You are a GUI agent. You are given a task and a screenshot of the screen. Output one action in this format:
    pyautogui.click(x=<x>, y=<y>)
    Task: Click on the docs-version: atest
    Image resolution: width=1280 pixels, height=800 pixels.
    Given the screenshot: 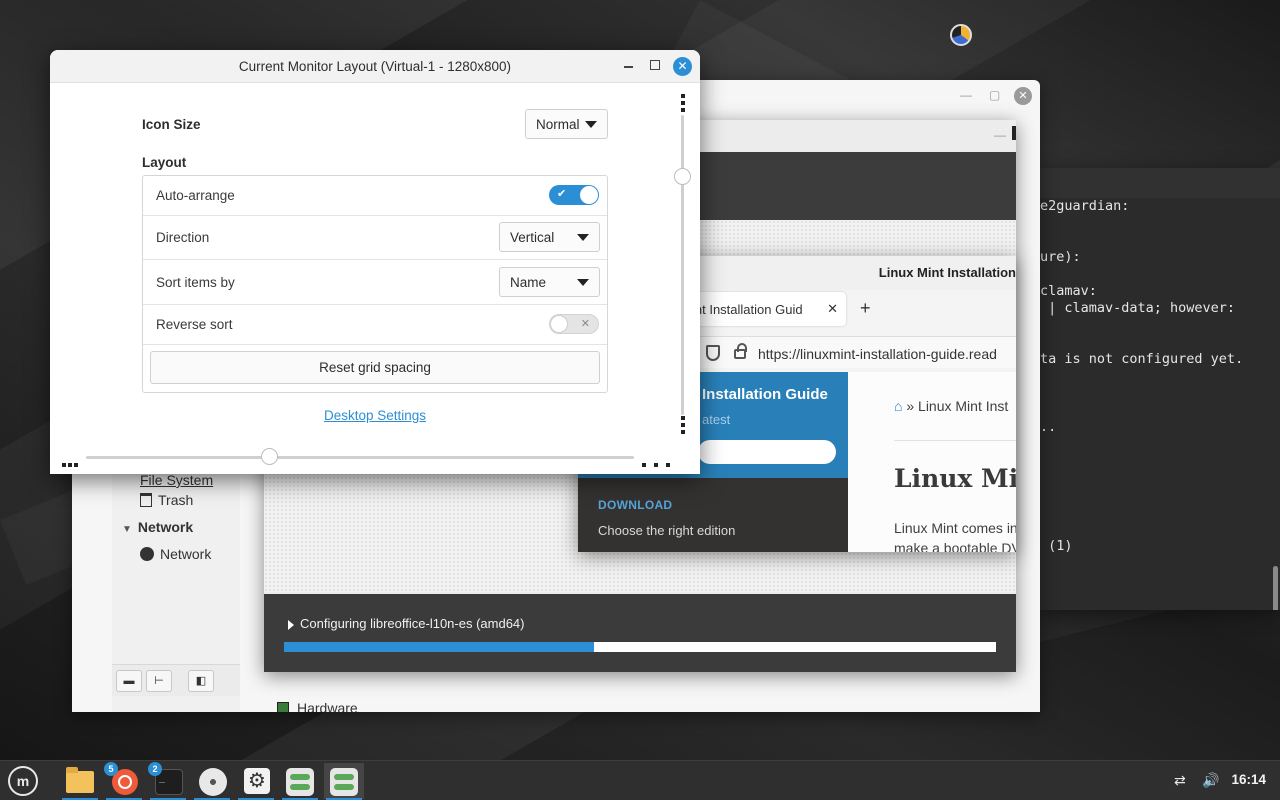 What is the action you would take?
    pyautogui.click(x=716, y=419)
    